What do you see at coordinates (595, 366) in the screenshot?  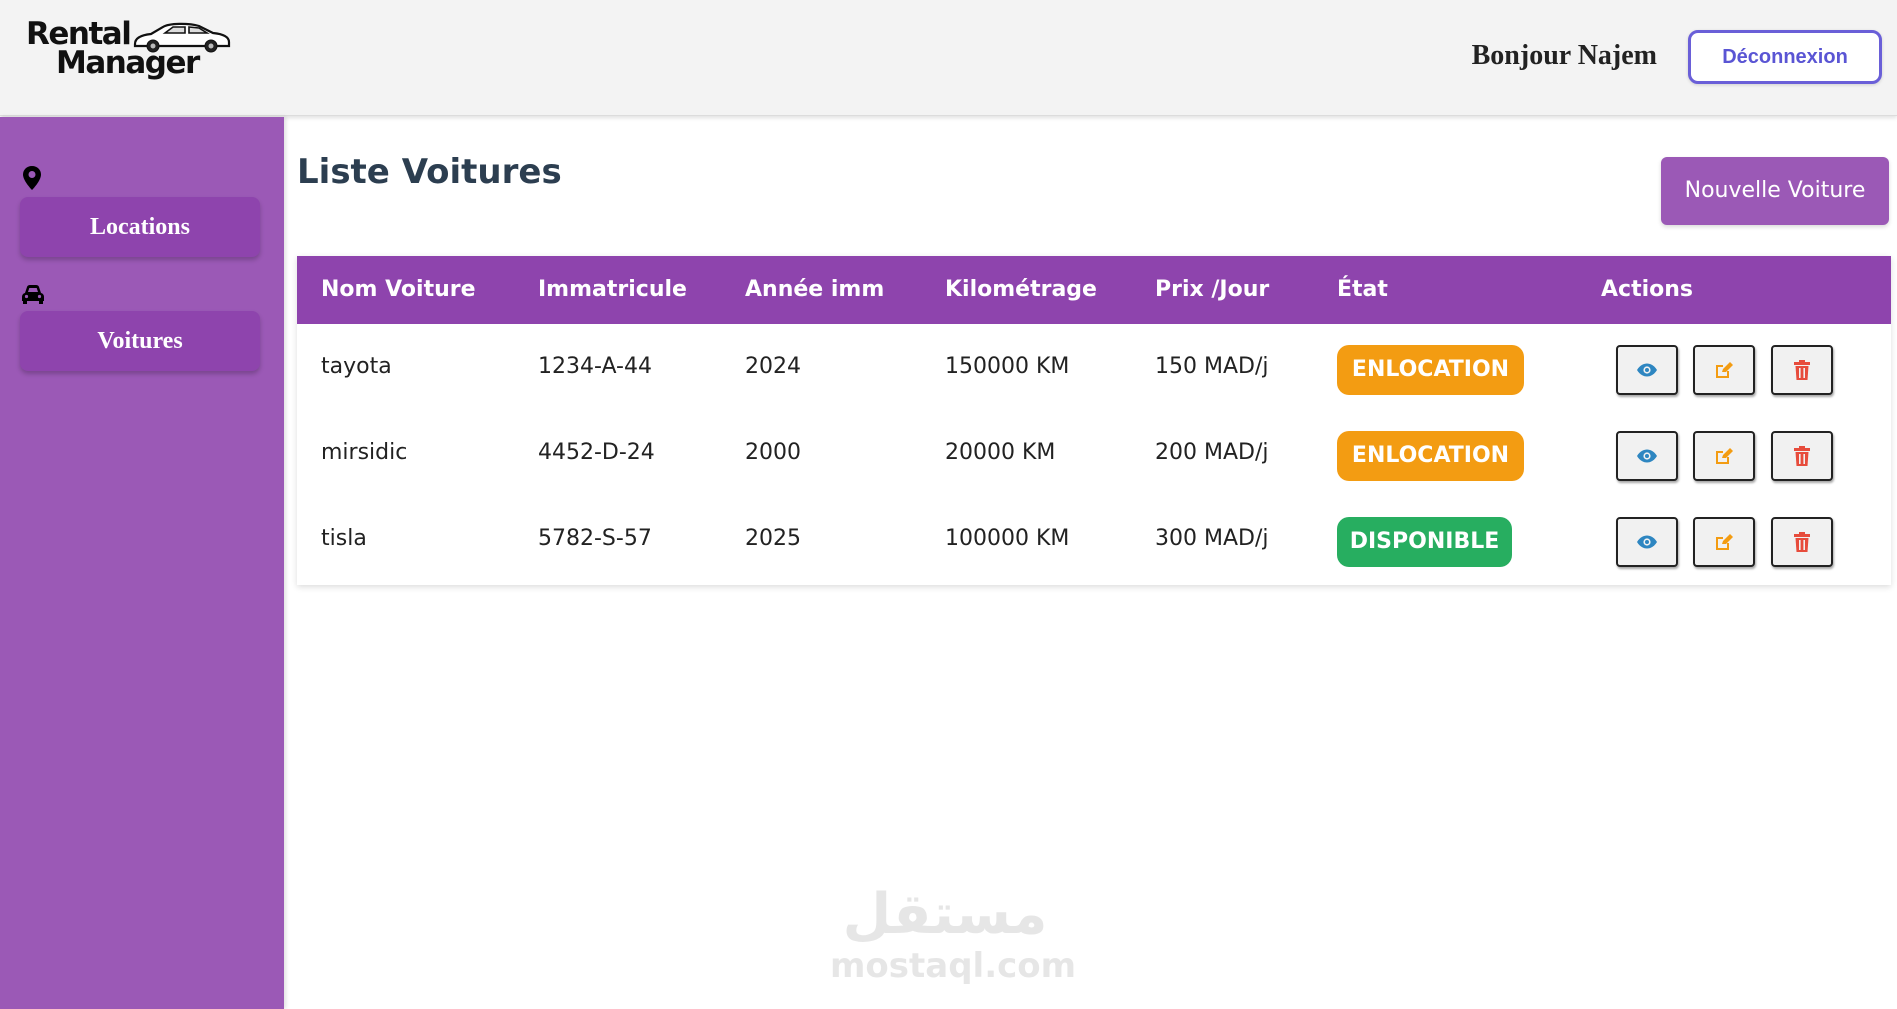 I see `cell-immatricule: 1234-A-44` at bounding box center [595, 366].